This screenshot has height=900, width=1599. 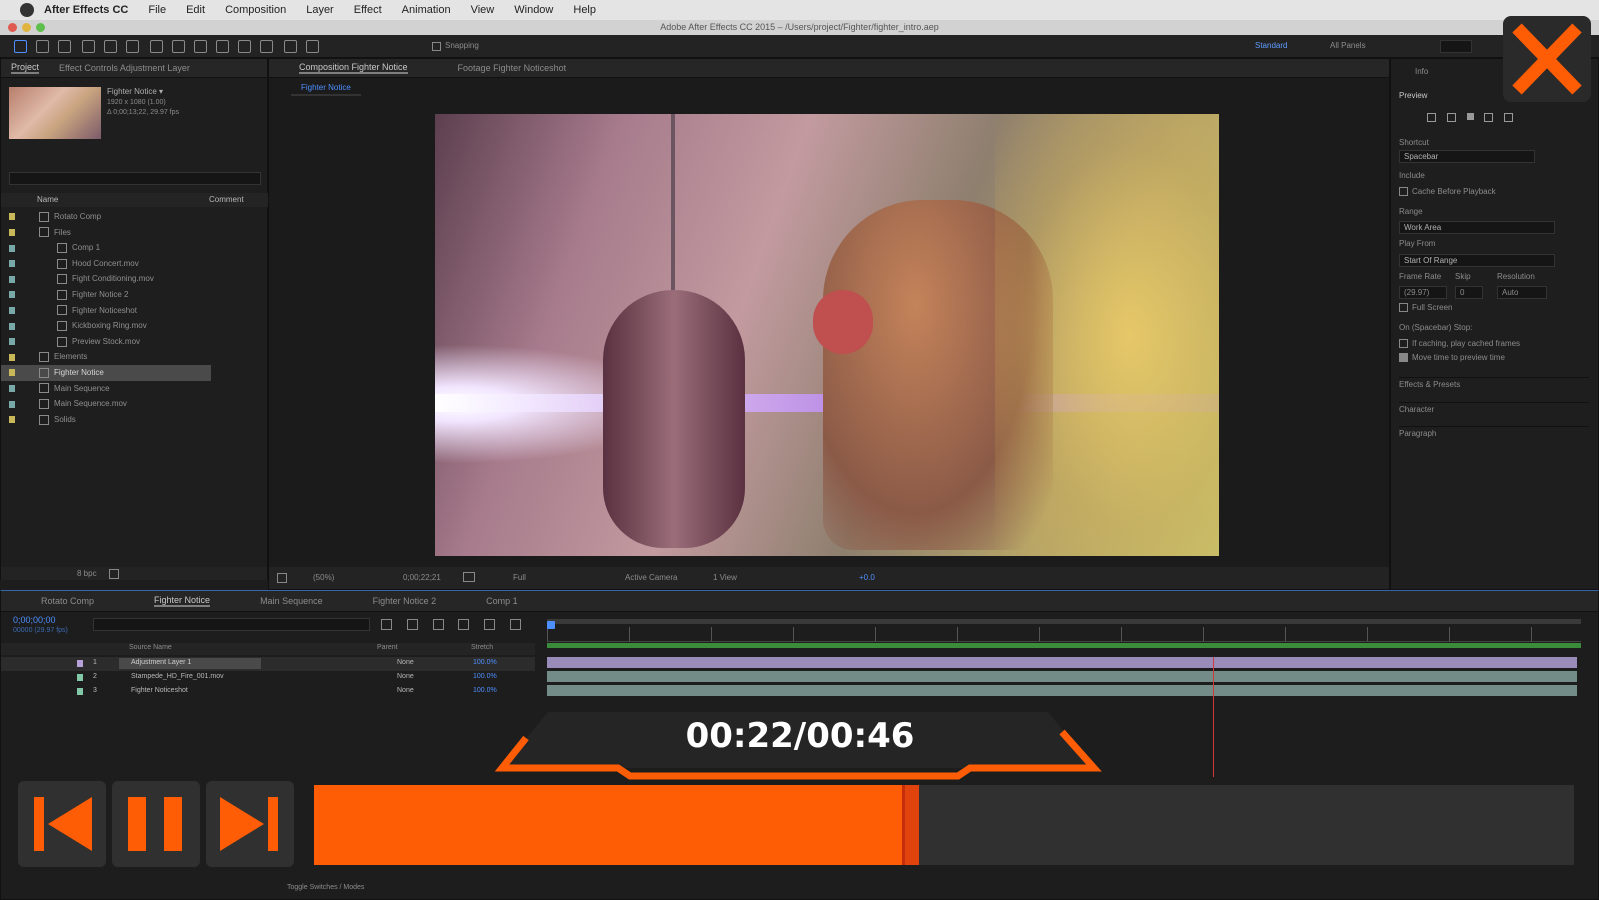 What do you see at coordinates (135, 233) in the screenshot?
I see `list-item: Files` at bounding box center [135, 233].